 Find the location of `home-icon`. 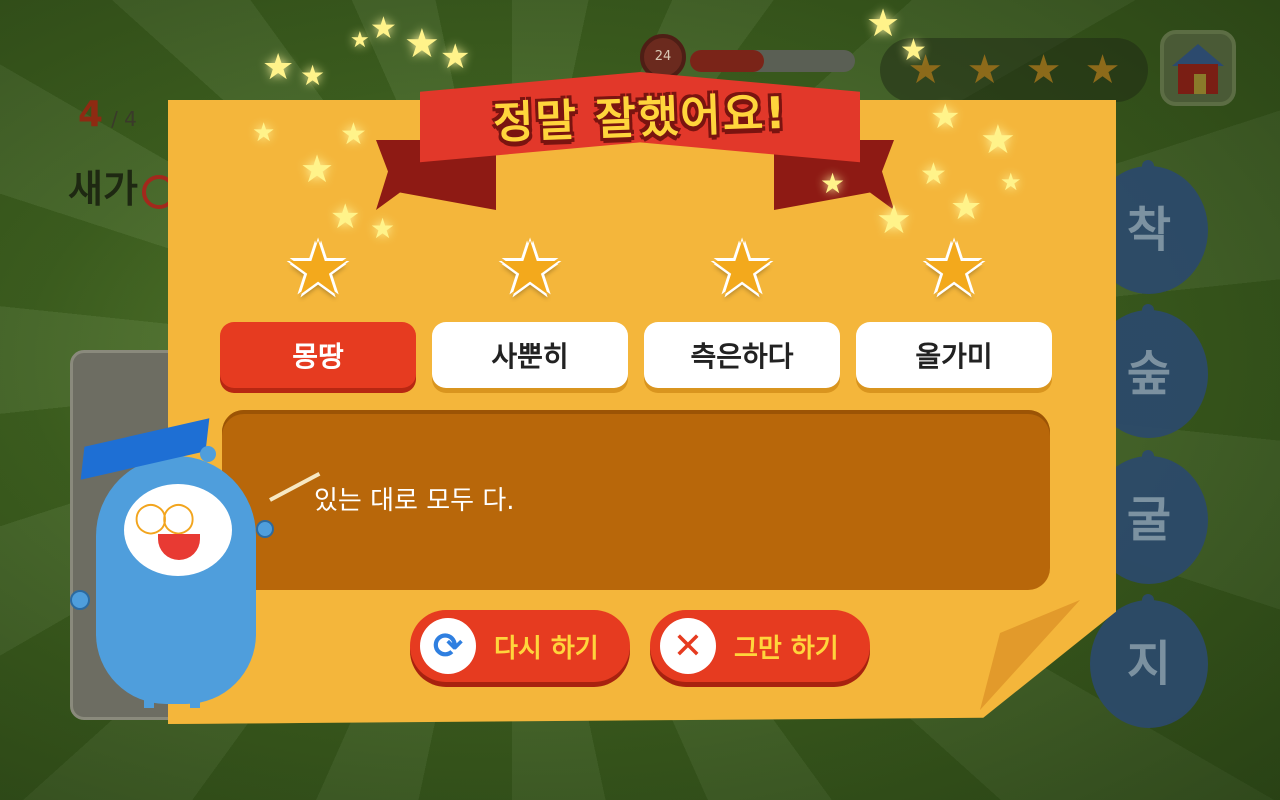

home-icon is located at coordinates (1198, 55).